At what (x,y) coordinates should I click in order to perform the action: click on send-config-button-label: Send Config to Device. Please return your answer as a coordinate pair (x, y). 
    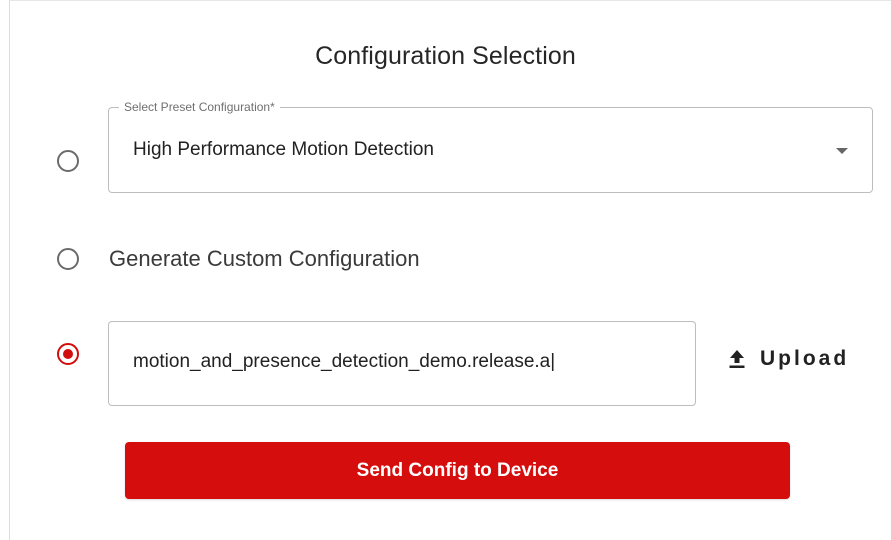
    Looking at the image, I should click on (457, 470).